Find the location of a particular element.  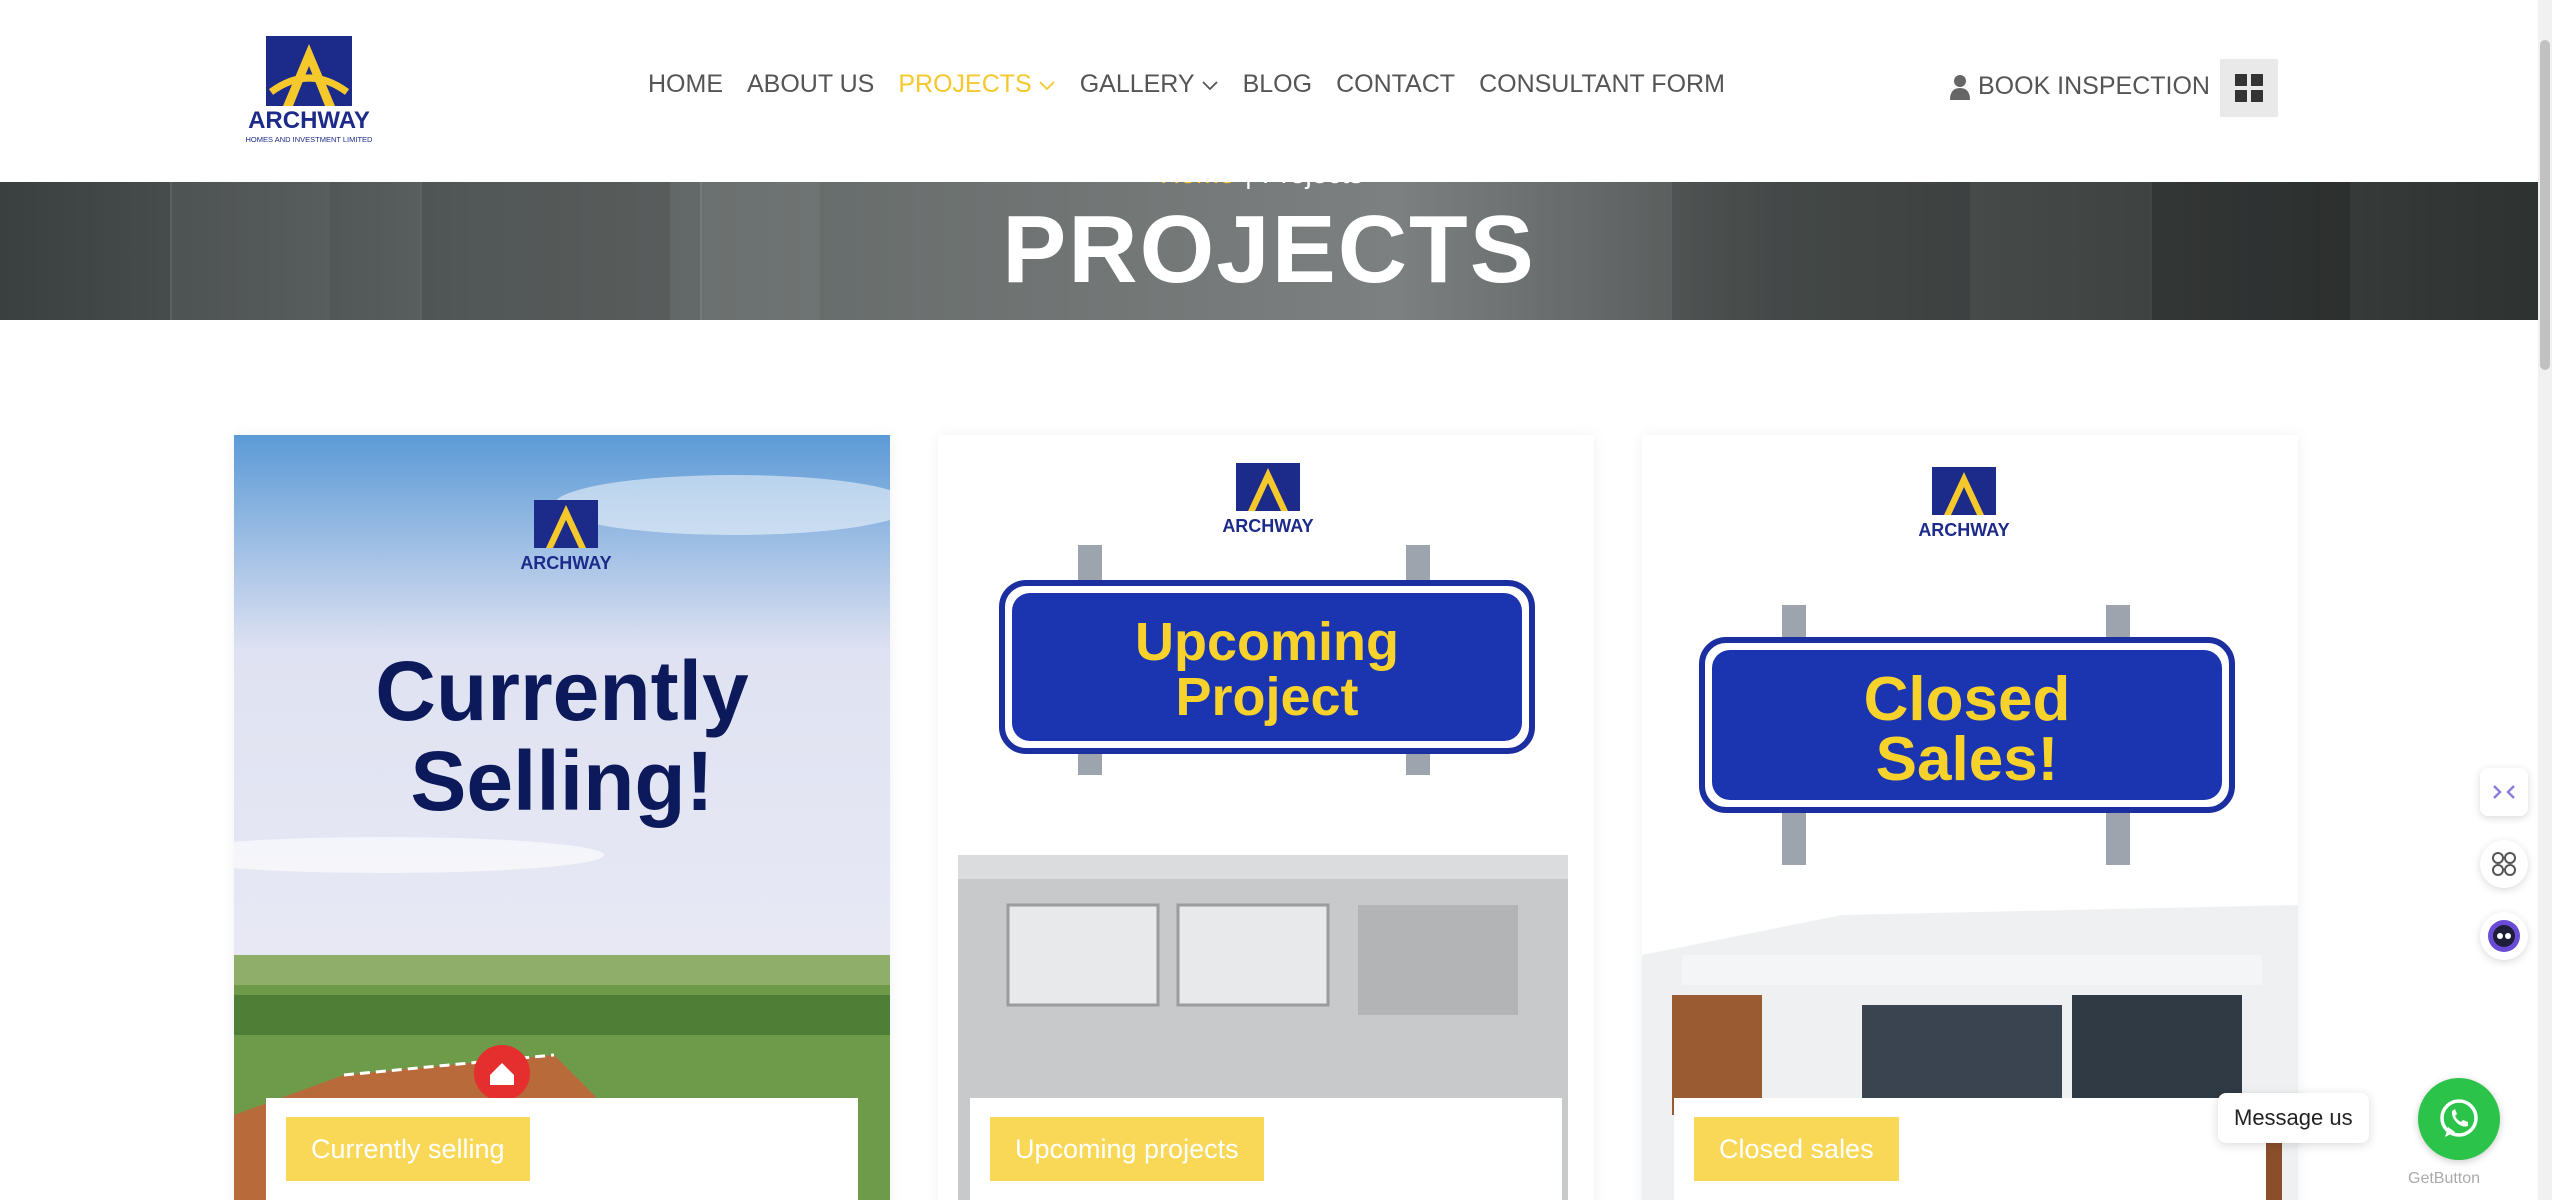

page-title: PROJECTS is located at coordinates (1269, 249).